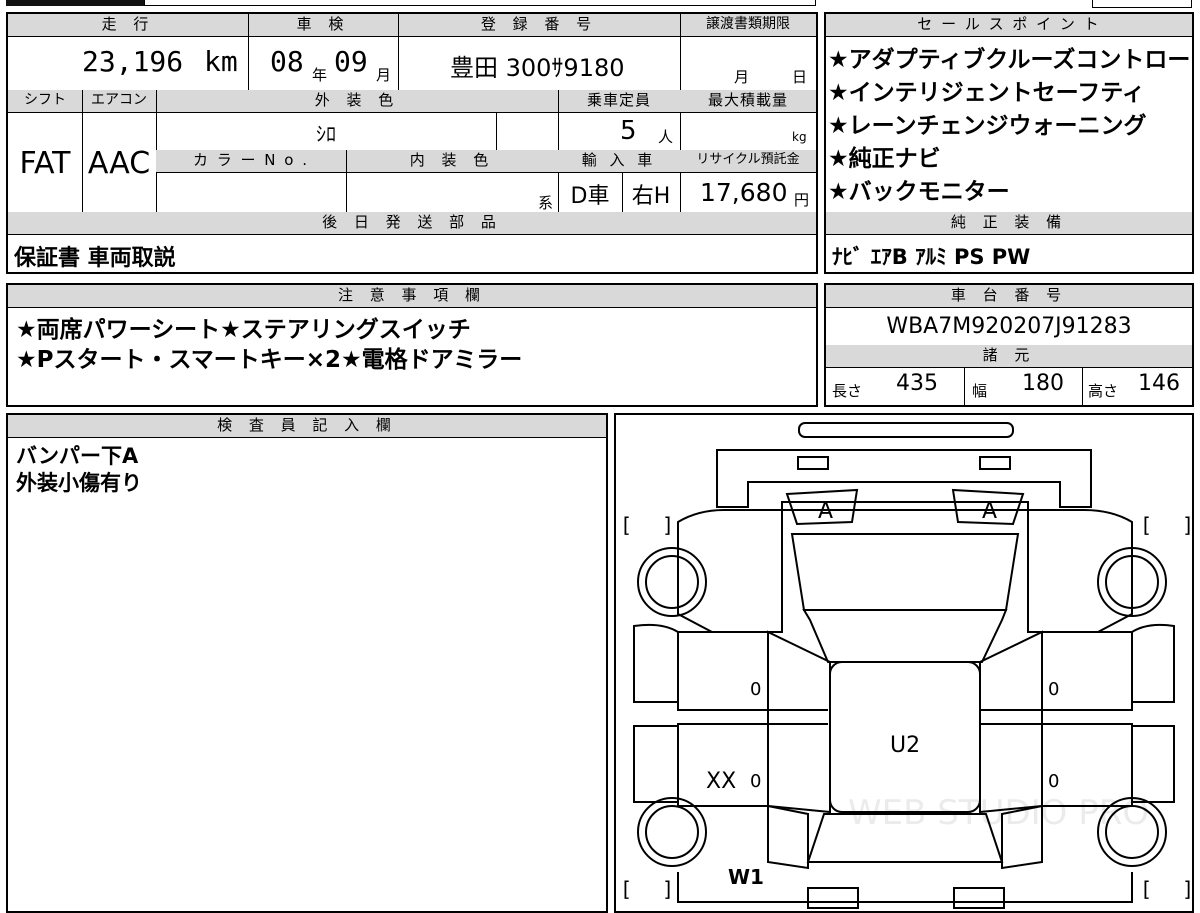 This screenshot has height=913, width=1200. Describe the element at coordinates (746, 877) in the screenshot. I see `left-rear-bottom-mark: W1` at that location.